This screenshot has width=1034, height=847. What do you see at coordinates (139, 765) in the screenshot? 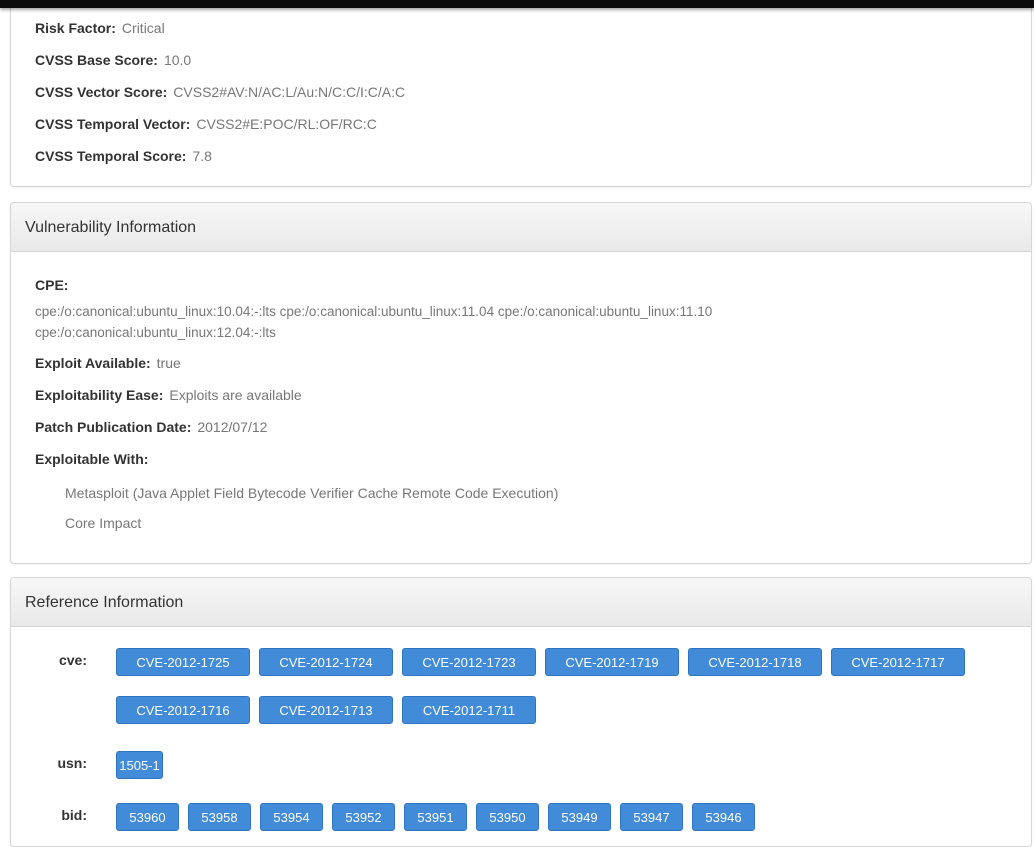
I see `usn-link: 1505-1` at bounding box center [139, 765].